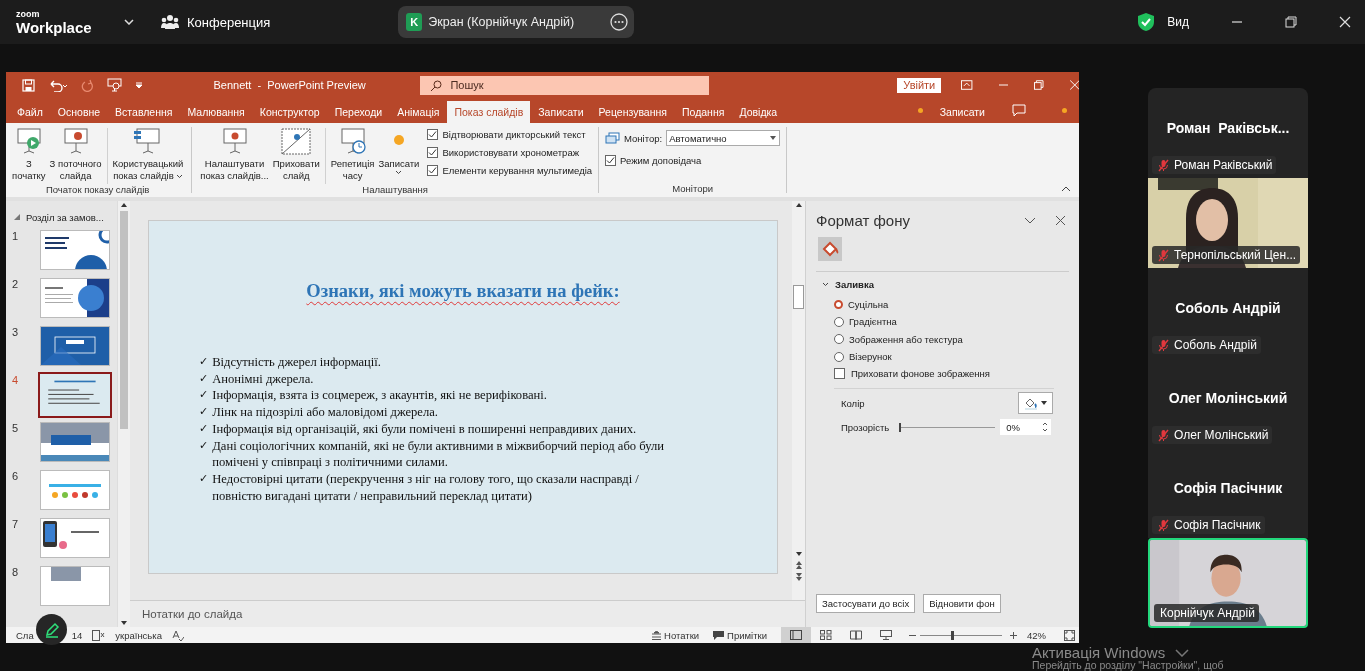 The height and width of the screenshot is (671, 1365). I want to click on save-icon, so click(28, 85).